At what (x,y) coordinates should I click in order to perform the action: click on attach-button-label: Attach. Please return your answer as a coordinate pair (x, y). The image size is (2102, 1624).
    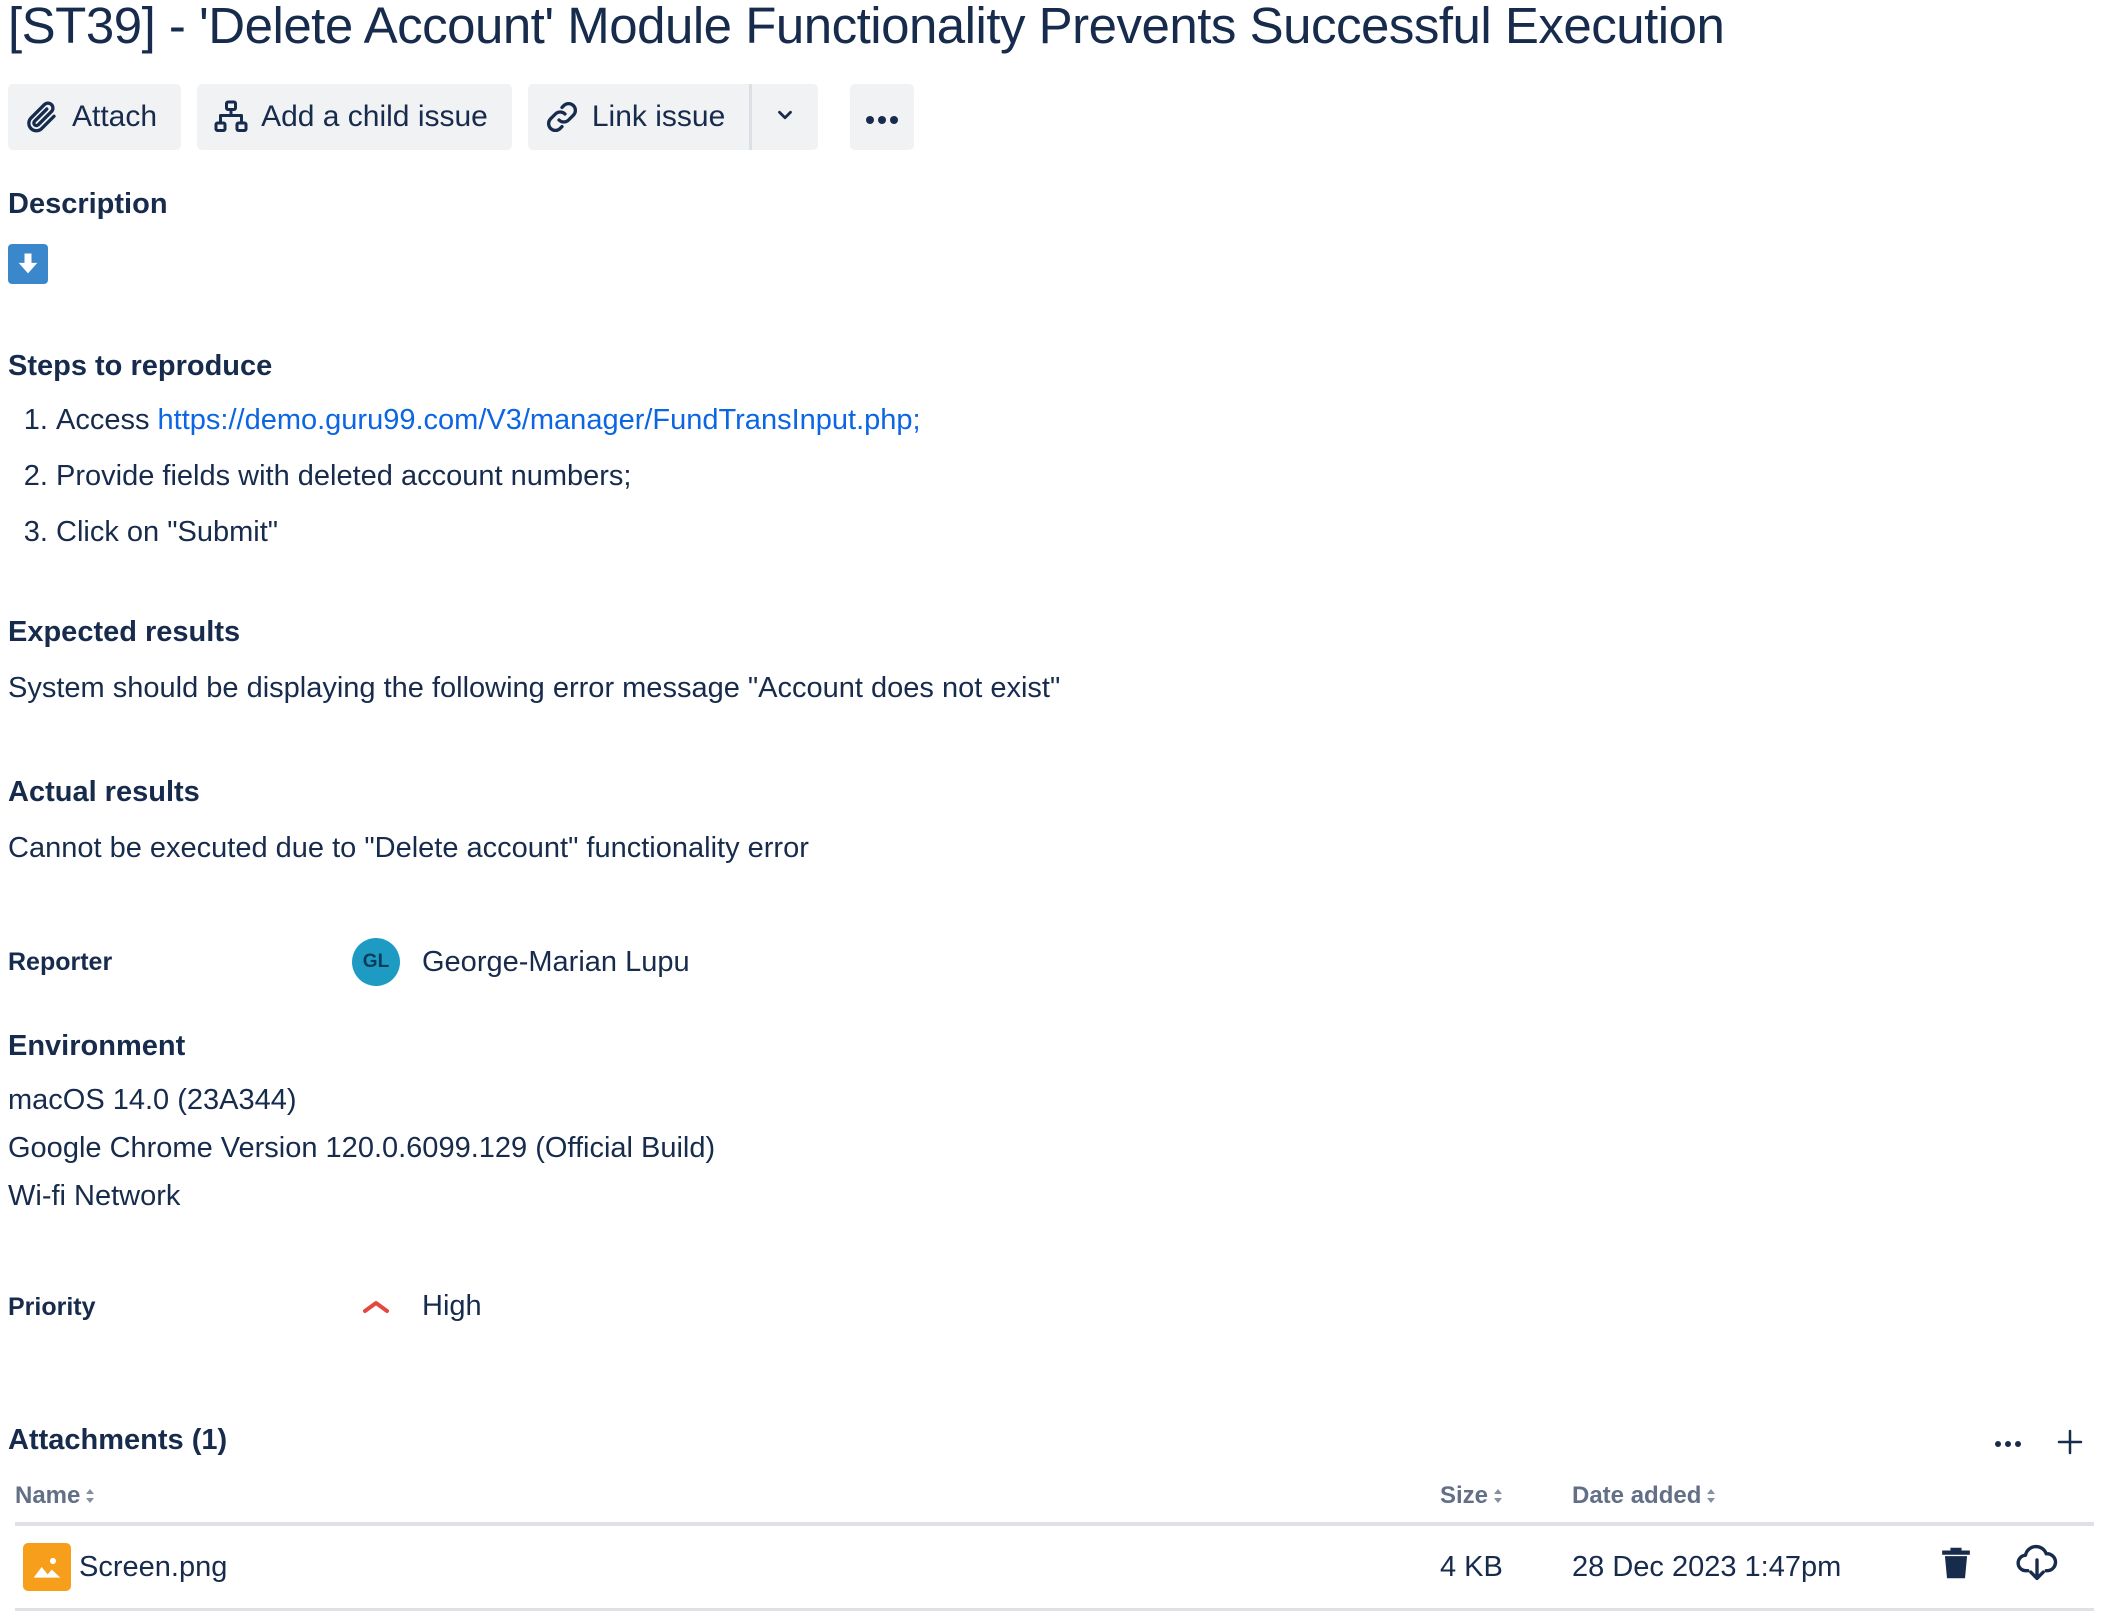
    Looking at the image, I should click on (115, 116).